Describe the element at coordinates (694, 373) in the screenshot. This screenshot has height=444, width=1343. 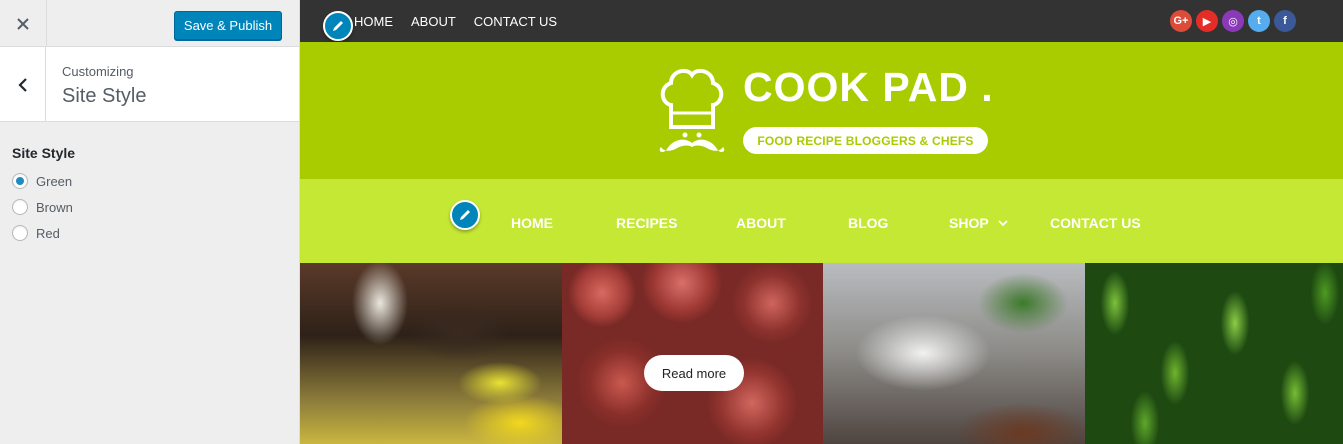
I see `read-more-button: Read more` at that location.